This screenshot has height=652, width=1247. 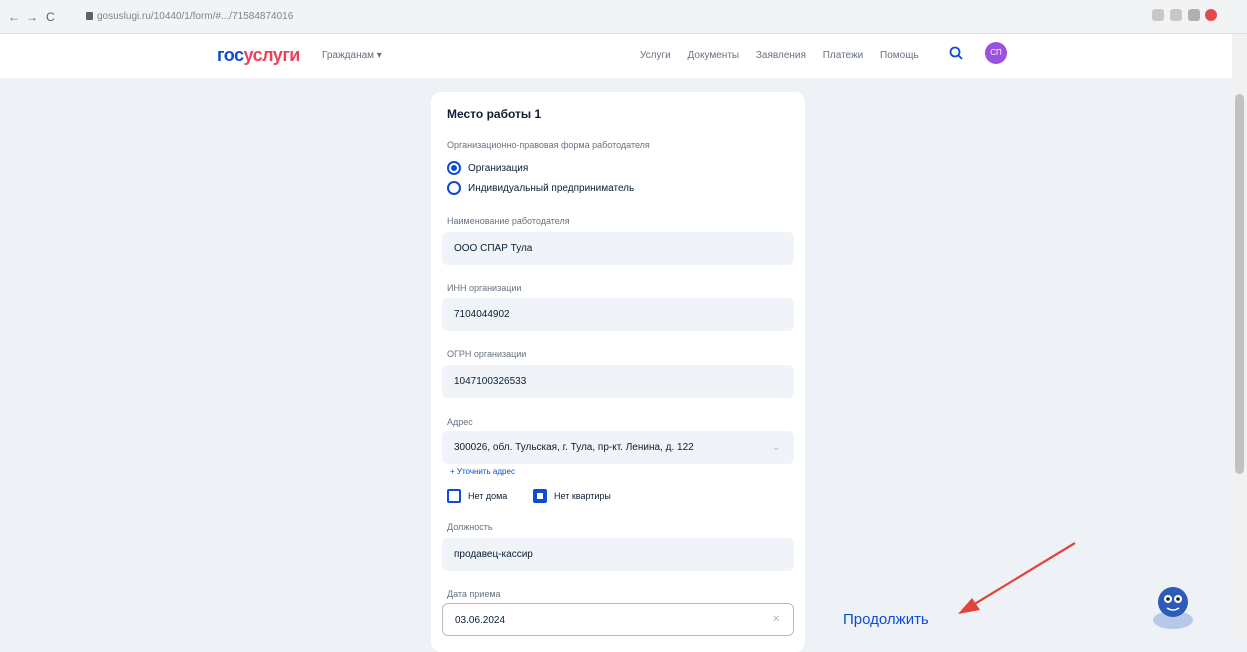 I want to click on radio-individual-entrepreneur, so click(x=454, y=188).